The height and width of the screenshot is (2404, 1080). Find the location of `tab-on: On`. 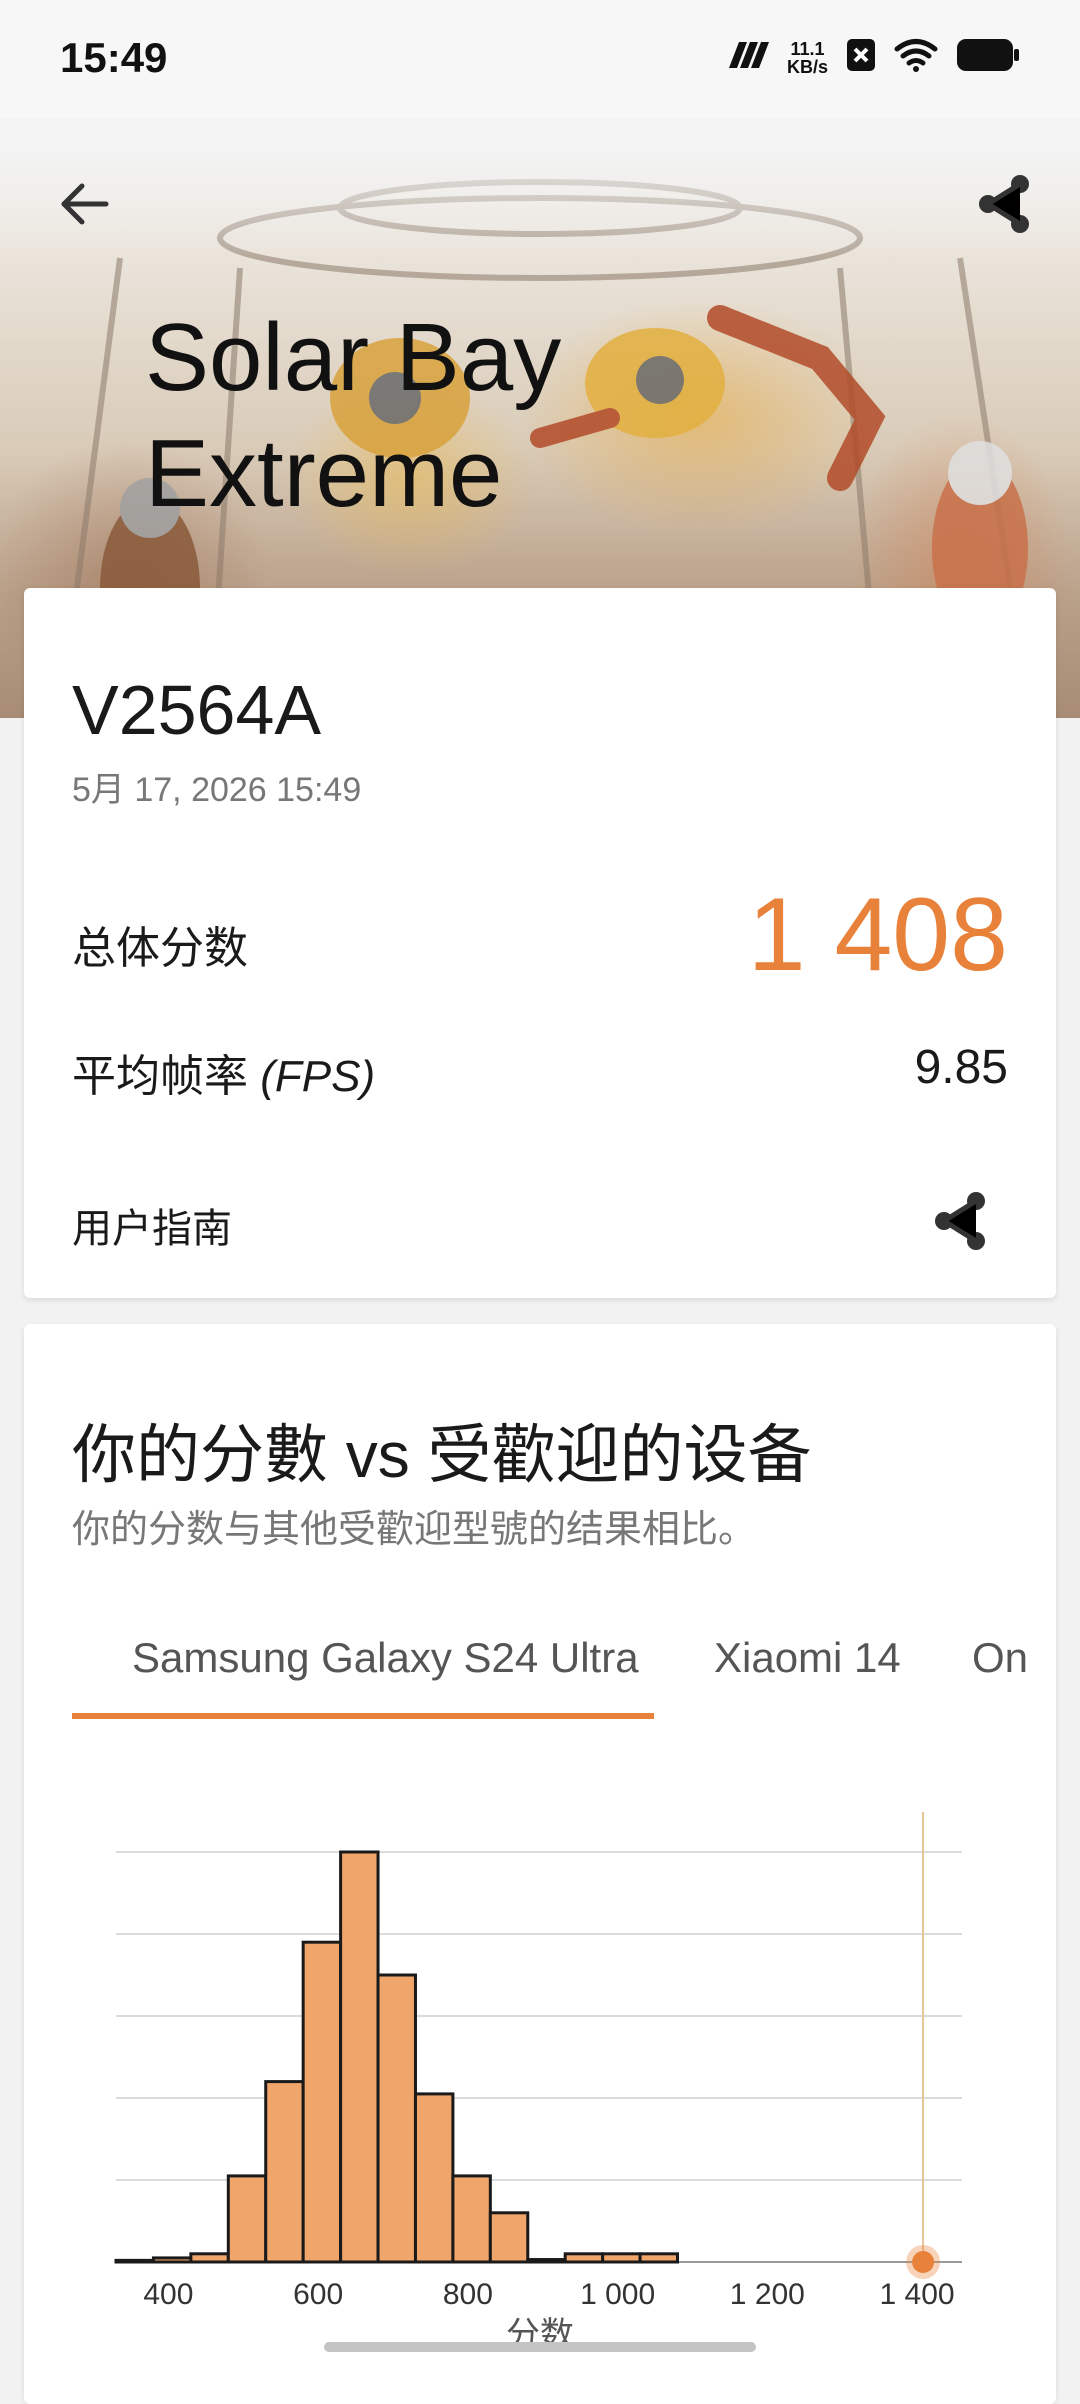

tab-on: On is located at coordinates (1000, 1658).